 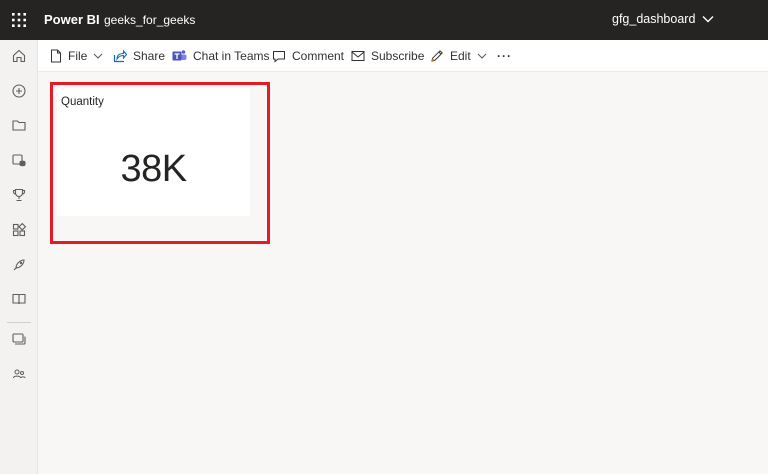 I want to click on nav-apps, so click(x=19, y=232).